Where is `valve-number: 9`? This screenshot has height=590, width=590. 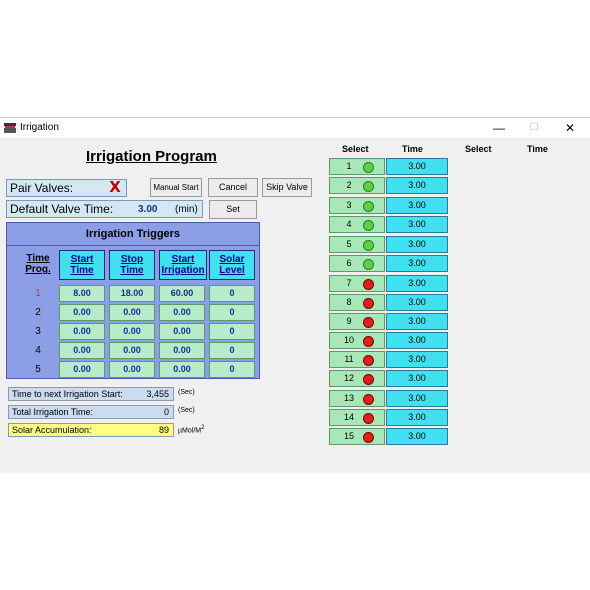 valve-number: 9 is located at coordinates (349, 321).